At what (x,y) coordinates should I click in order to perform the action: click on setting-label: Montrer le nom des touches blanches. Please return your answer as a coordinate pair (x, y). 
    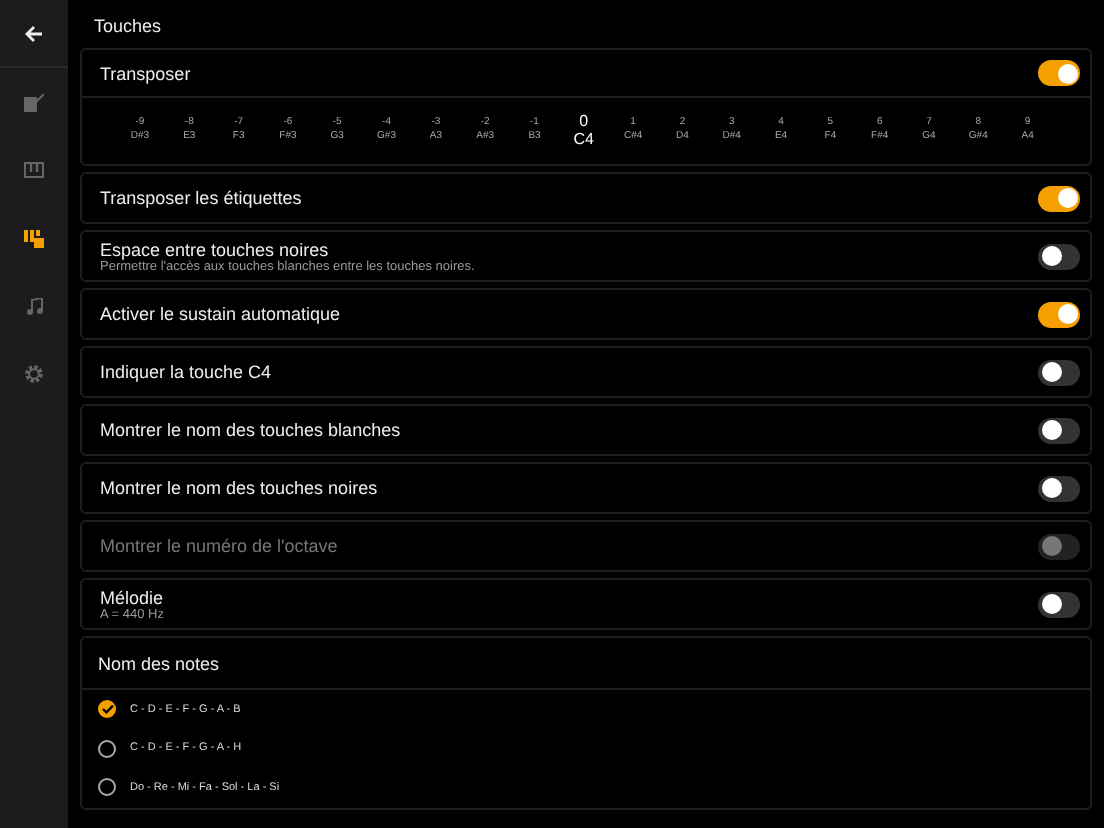
    Looking at the image, I should click on (250, 430).